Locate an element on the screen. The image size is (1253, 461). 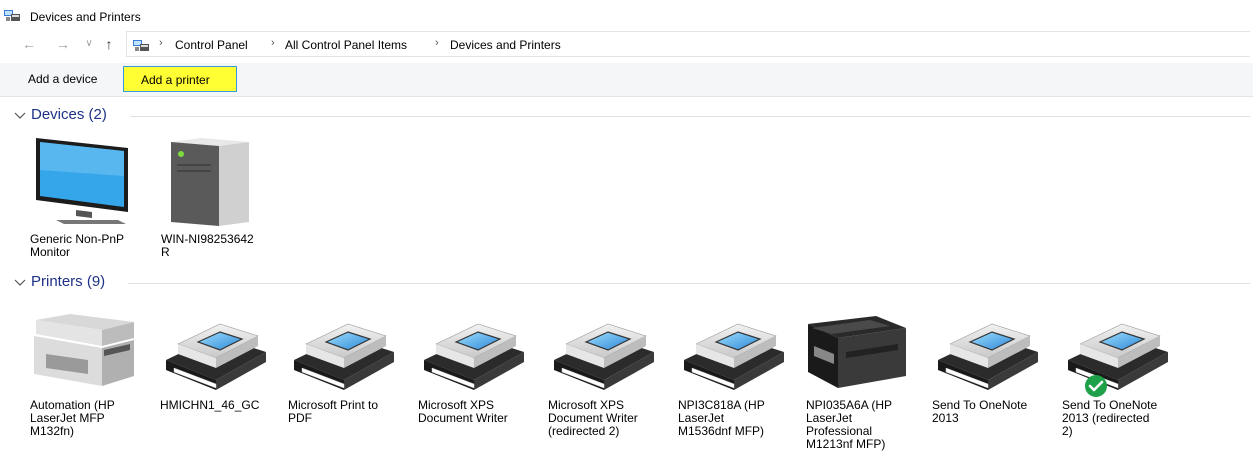
computer-tower-icon is located at coordinates (210, 182).